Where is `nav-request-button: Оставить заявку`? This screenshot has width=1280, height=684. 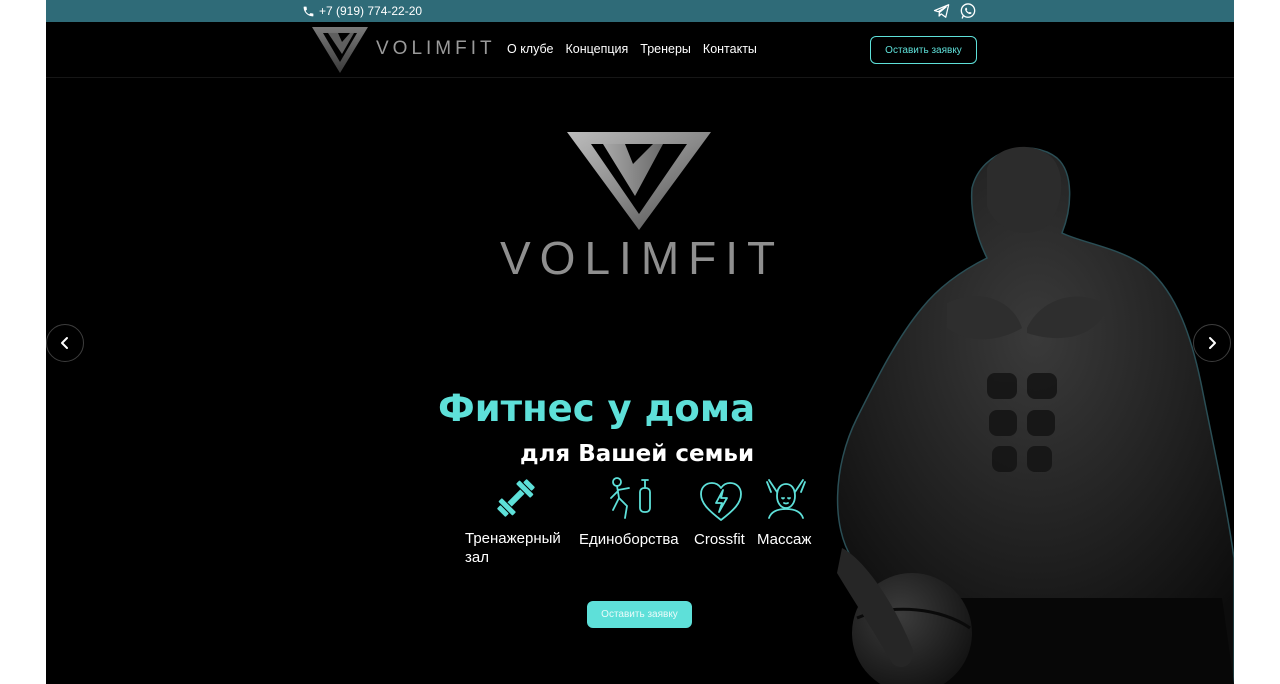 nav-request-button: Оставить заявку is located at coordinates (923, 50).